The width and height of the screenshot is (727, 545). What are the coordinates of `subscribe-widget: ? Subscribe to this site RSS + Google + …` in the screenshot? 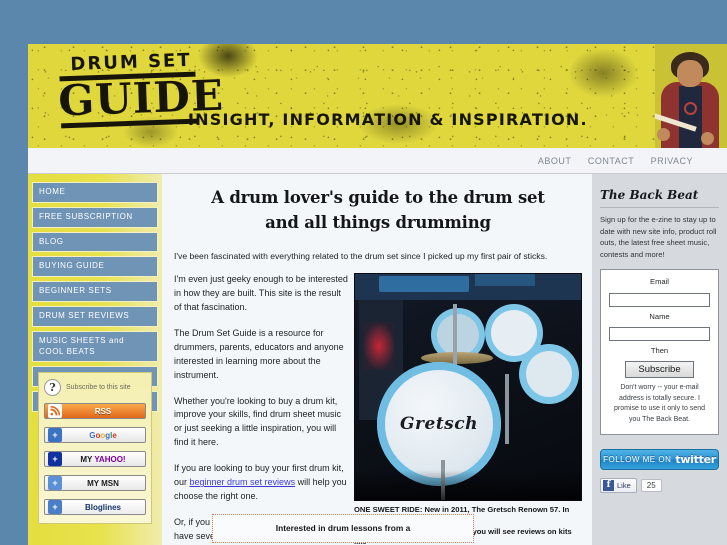 It's located at (95, 448).